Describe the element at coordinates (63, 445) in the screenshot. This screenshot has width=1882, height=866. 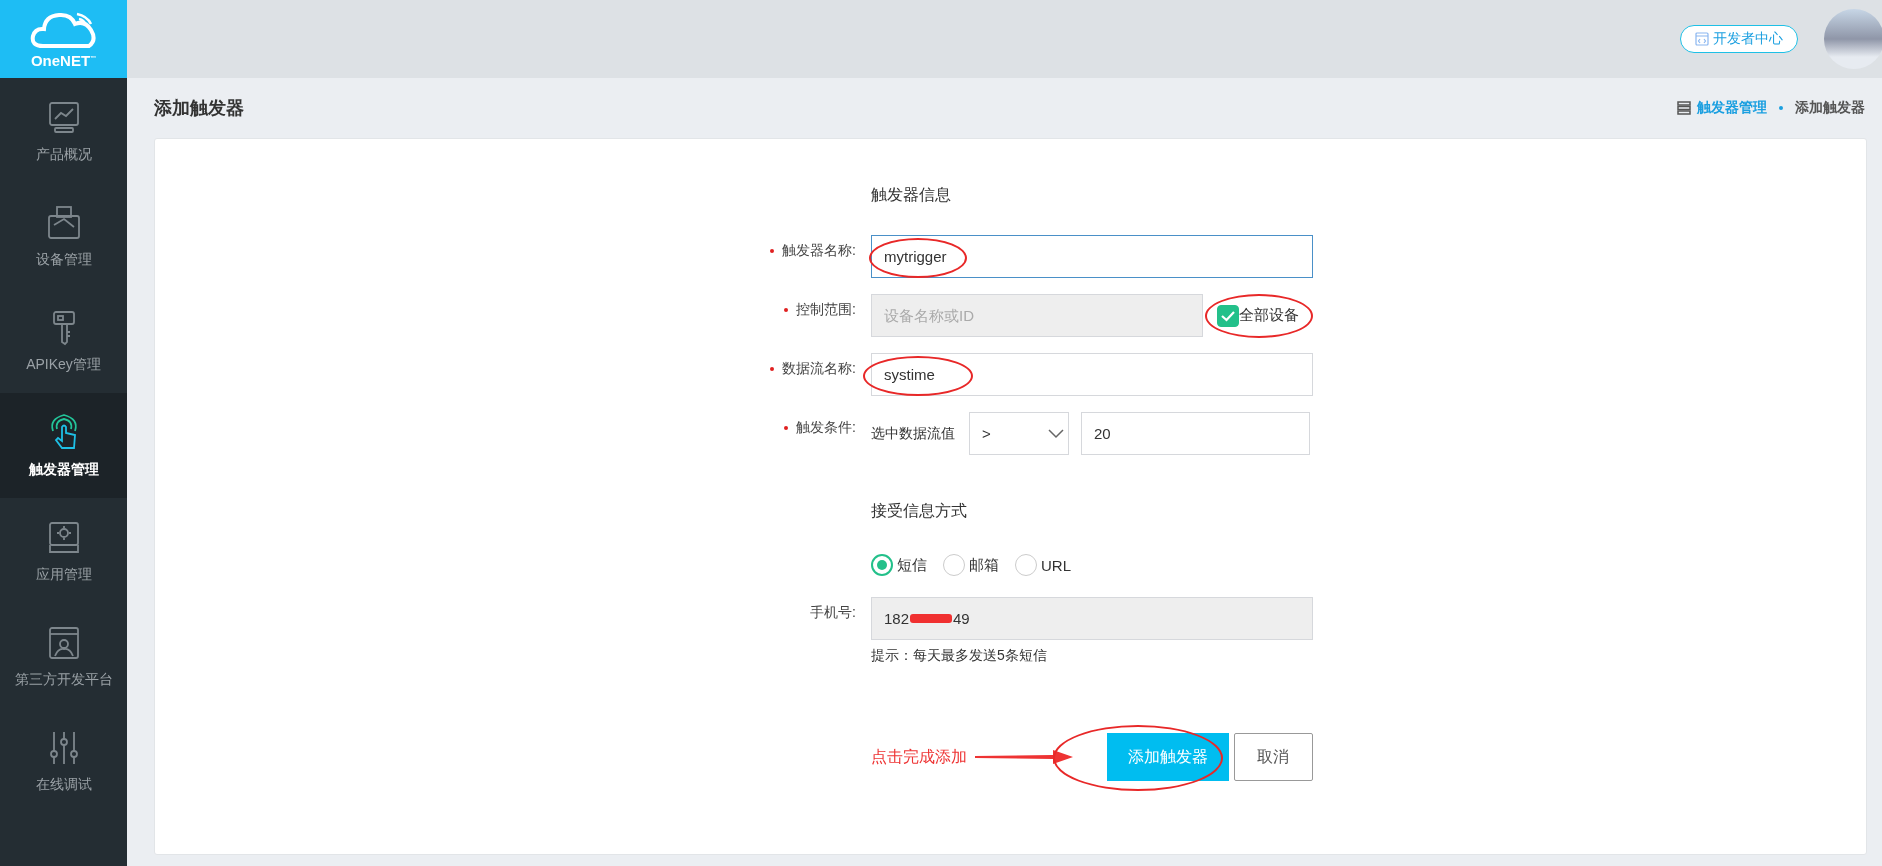
I see `sidebar-item: 触发器管理` at that location.